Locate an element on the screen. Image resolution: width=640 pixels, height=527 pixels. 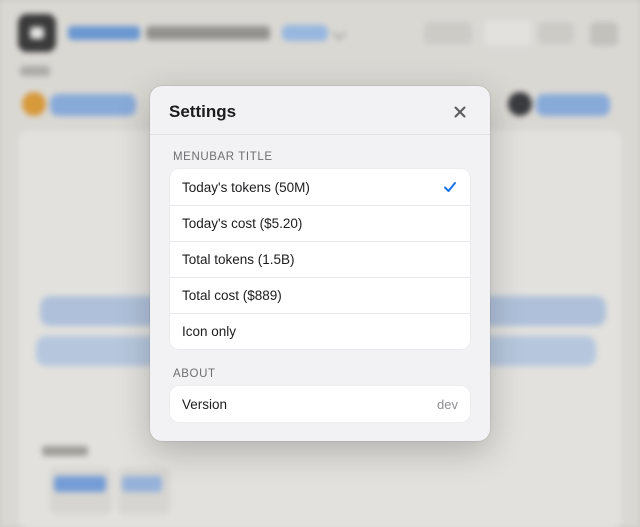
version-label: Version is located at coordinates (205, 404).